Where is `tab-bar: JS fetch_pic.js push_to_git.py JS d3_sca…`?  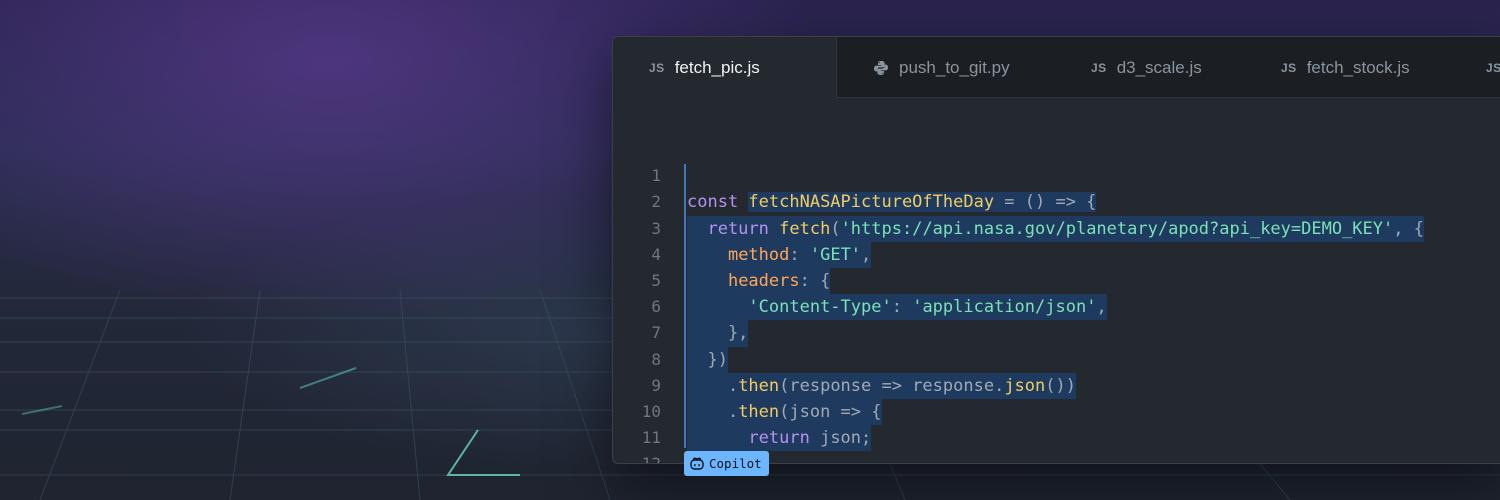
tab-bar: JS fetch_pic.js push_to_git.py JS d3_sca… is located at coordinates (1056, 68).